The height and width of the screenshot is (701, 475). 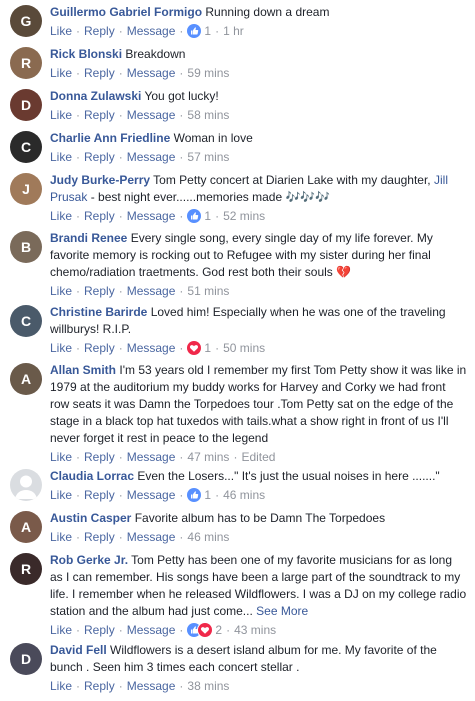 I want to click on reaction-count: 2, so click(x=218, y=630).